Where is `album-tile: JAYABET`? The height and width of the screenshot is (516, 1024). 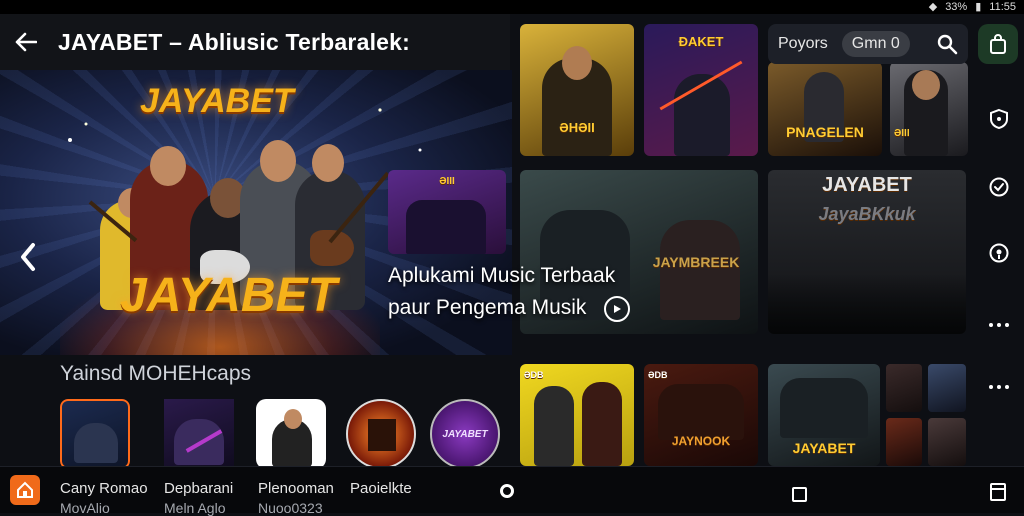 album-tile: JAYABET is located at coordinates (824, 415).